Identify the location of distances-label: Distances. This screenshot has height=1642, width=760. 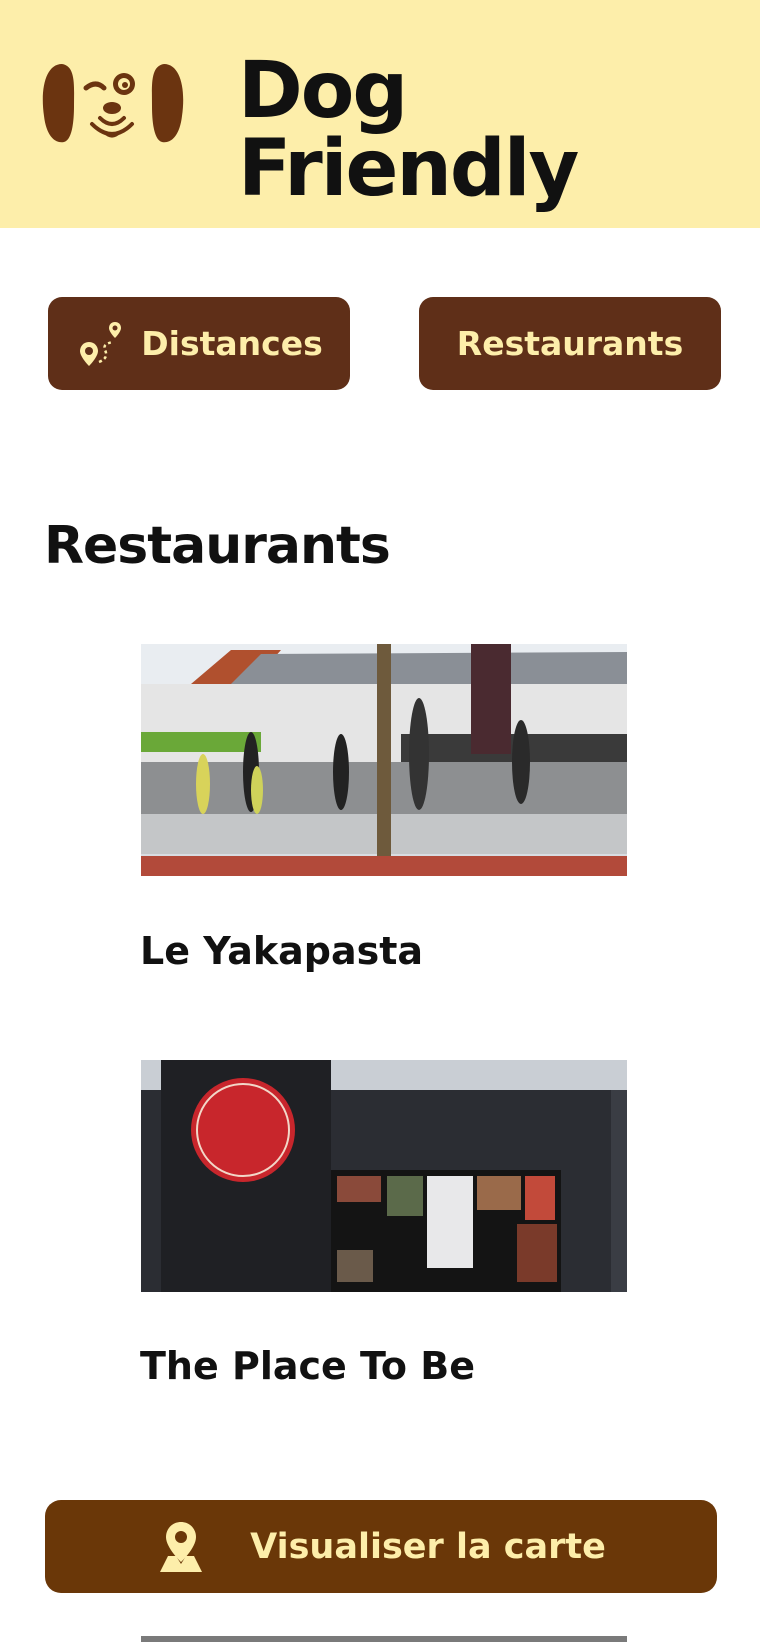
(232, 343).